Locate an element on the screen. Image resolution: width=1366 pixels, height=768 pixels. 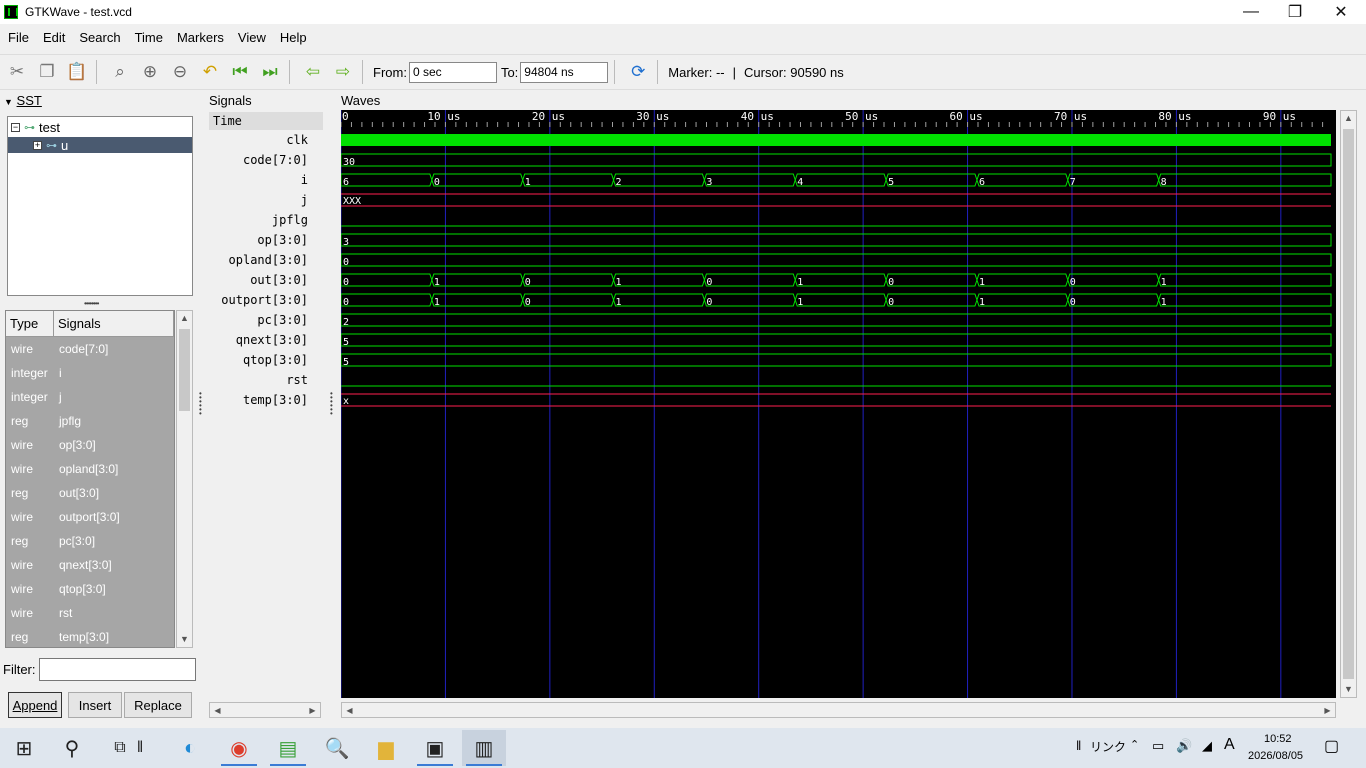
list-item: wire op[3:0] is located at coordinates (90, 445).